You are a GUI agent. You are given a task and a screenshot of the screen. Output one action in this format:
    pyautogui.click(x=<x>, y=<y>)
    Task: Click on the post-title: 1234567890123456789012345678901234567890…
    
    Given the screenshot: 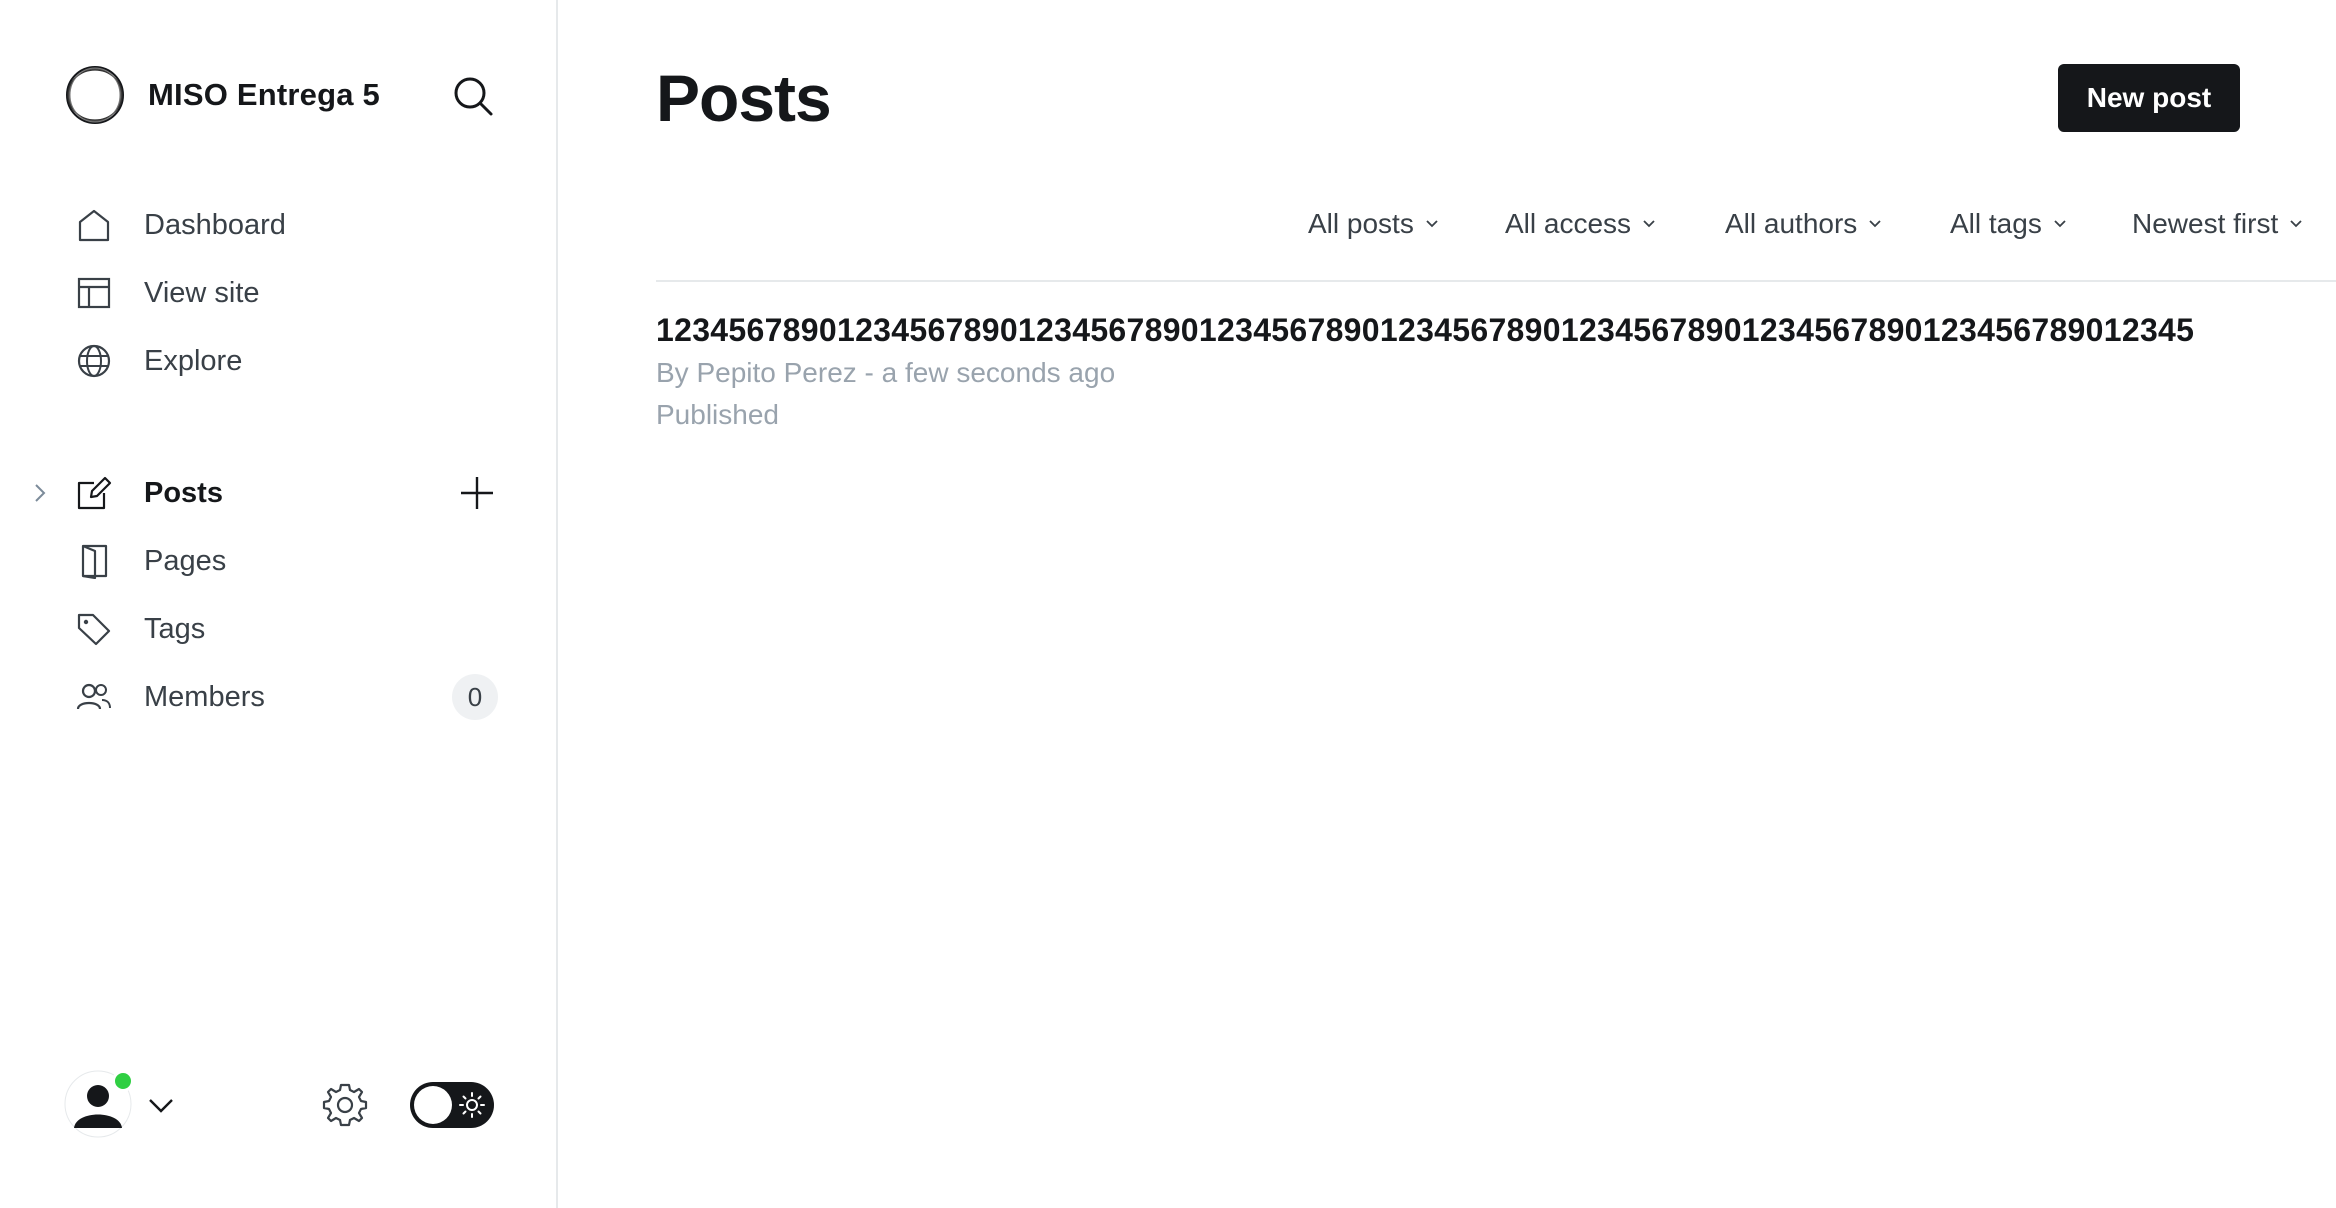 What is the action you would take?
    pyautogui.click(x=1496, y=330)
    